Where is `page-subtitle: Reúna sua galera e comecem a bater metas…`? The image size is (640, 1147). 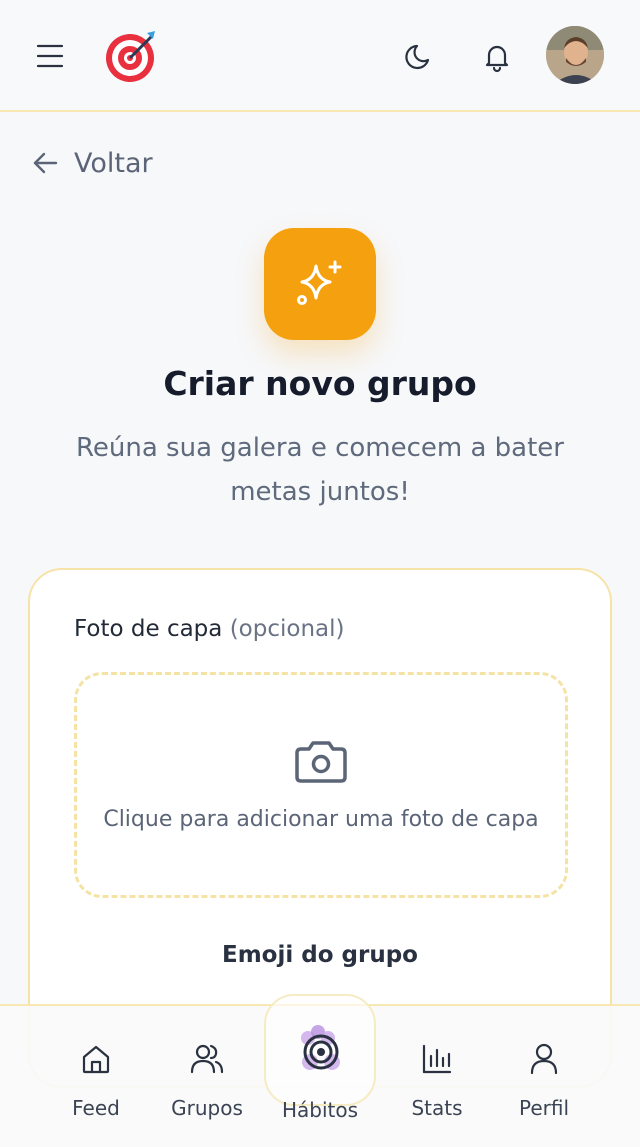 page-subtitle: Reúna sua galera e comecem a bater metas… is located at coordinates (320, 470).